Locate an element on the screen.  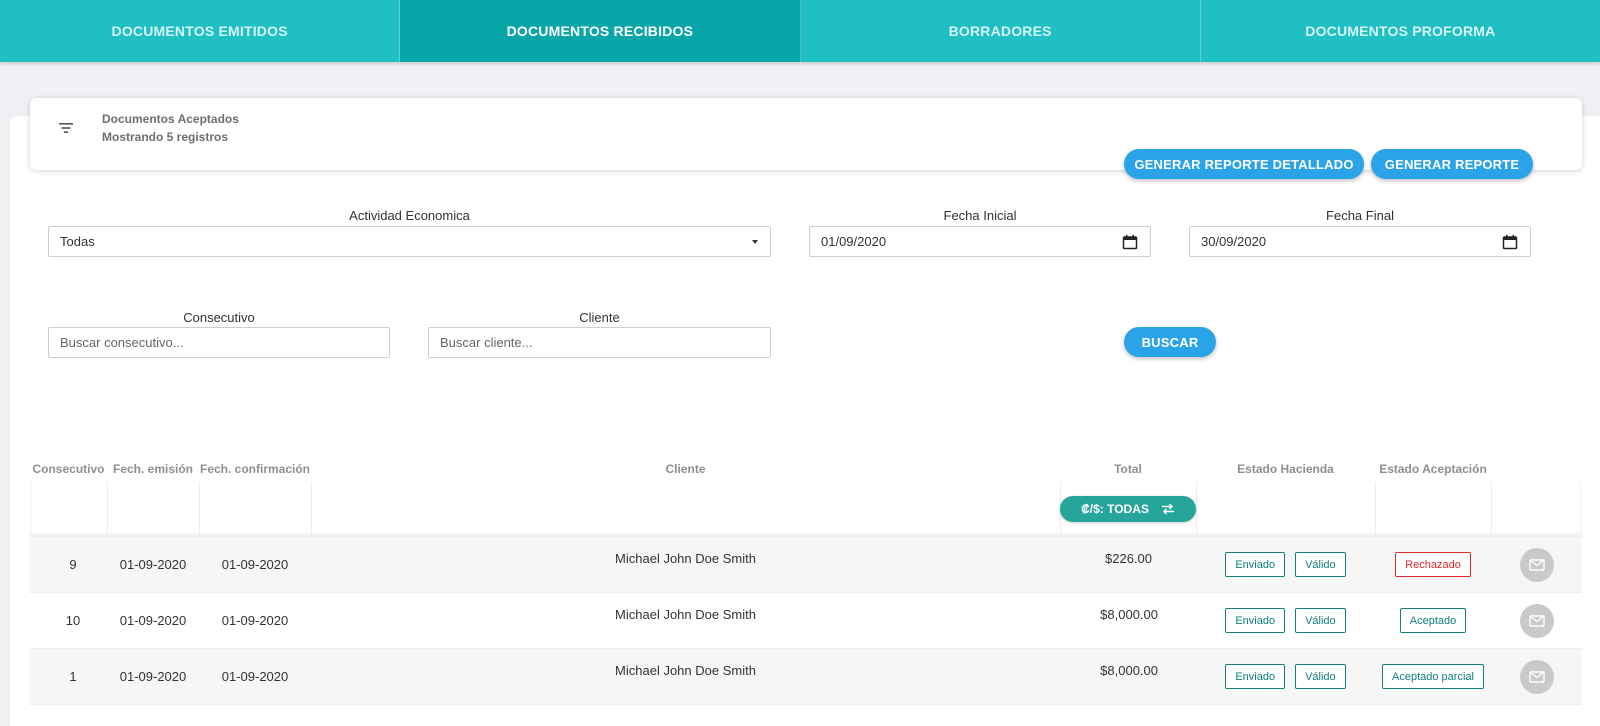
column-header-consecutivo: Consecutivo is located at coordinates (68, 469).